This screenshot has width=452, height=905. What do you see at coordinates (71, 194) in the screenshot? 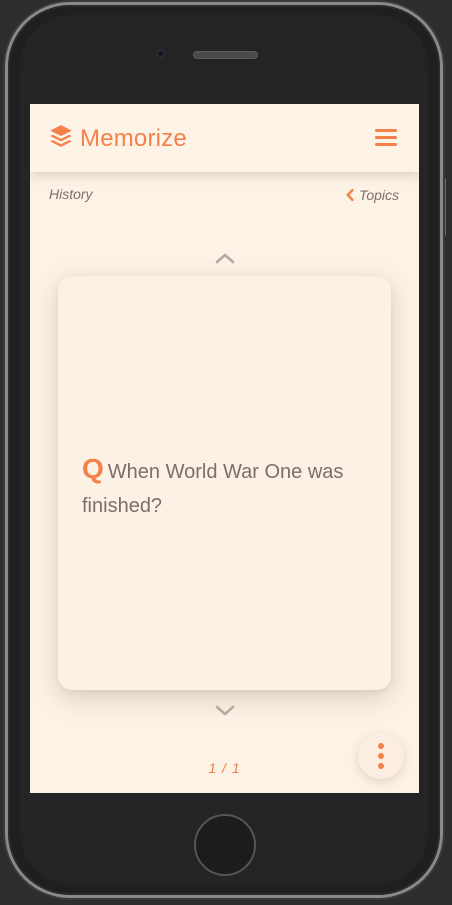
I see `current-topic: History` at bounding box center [71, 194].